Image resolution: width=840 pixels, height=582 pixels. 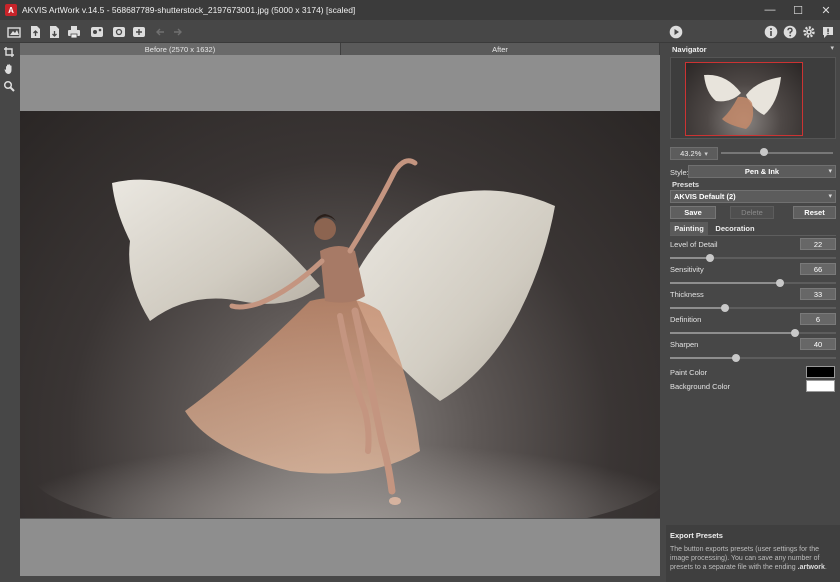 What do you see at coordinates (696, 535) in the screenshot?
I see `help-title: Export Presets` at bounding box center [696, 535].